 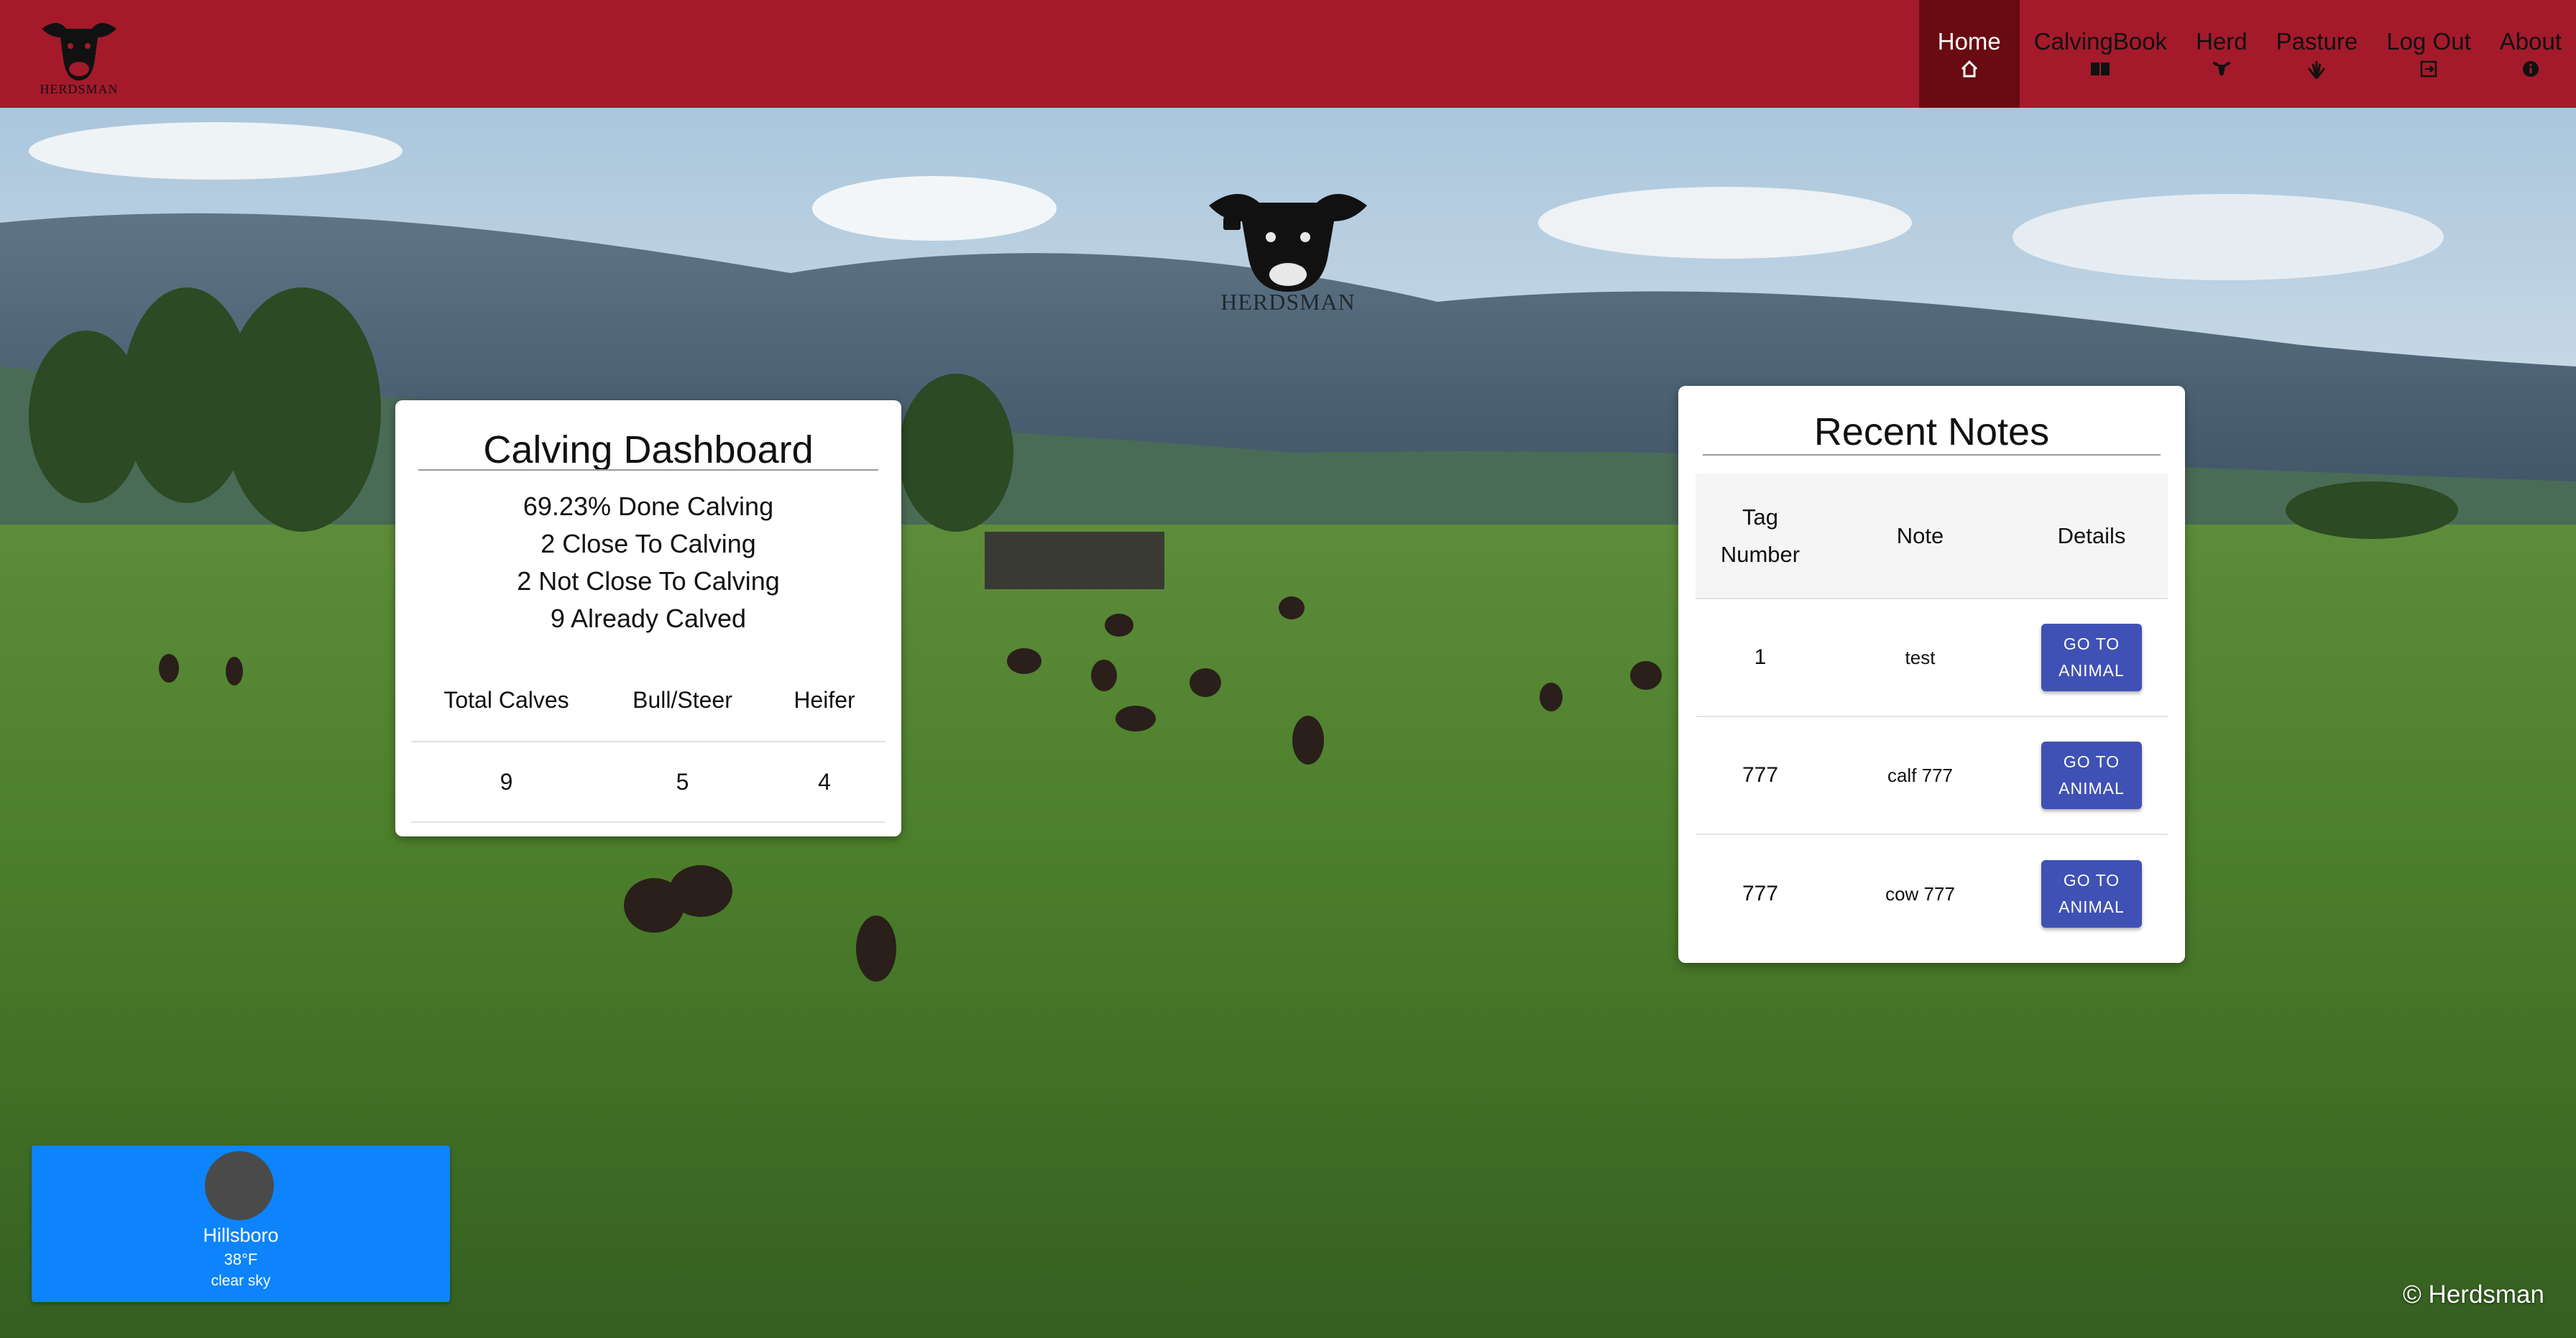 What do you see at coordinates (1760, 657) in the screenshot?
I see `tag-number: 1` at bounding box center [1760, 657].